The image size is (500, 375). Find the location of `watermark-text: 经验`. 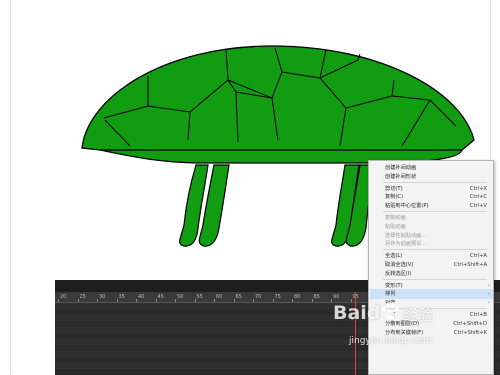

watermark-text: 经验 is located at coordinates (418, 315).